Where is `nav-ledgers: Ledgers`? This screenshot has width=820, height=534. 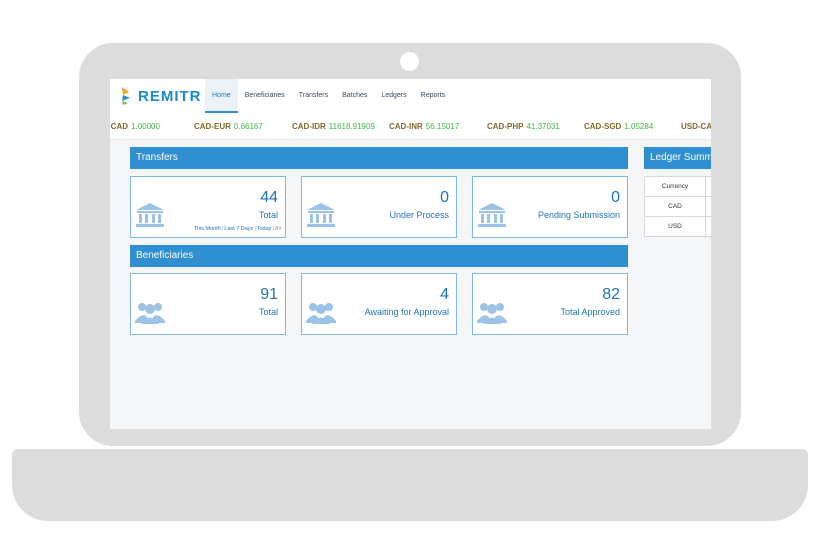 nav-ledgers: Ledgers is located at coordinates (393, 96).